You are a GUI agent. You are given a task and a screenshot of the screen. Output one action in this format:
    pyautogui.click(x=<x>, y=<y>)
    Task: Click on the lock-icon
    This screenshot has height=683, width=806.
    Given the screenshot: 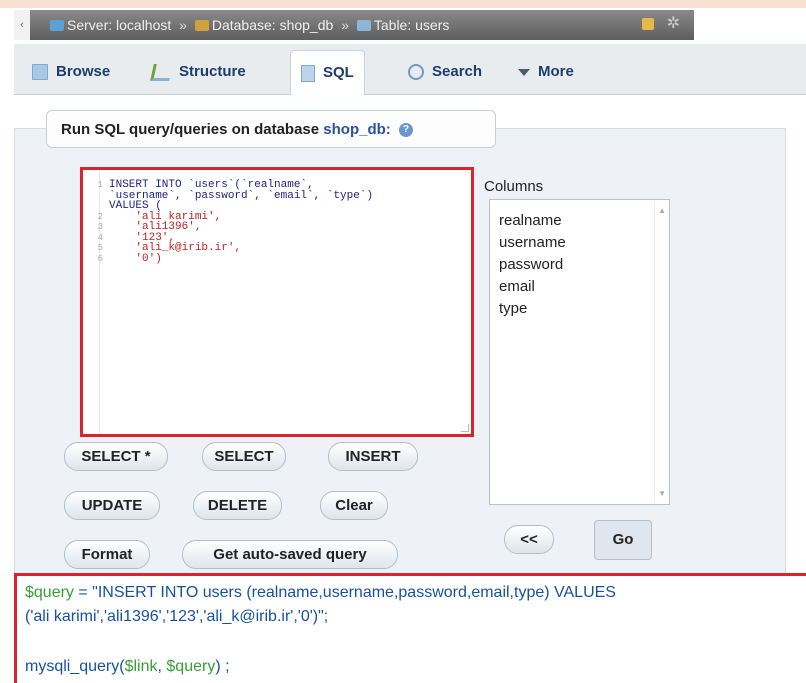 What is the action you would take?
    pyautogui.click(x=648, y=24)
    